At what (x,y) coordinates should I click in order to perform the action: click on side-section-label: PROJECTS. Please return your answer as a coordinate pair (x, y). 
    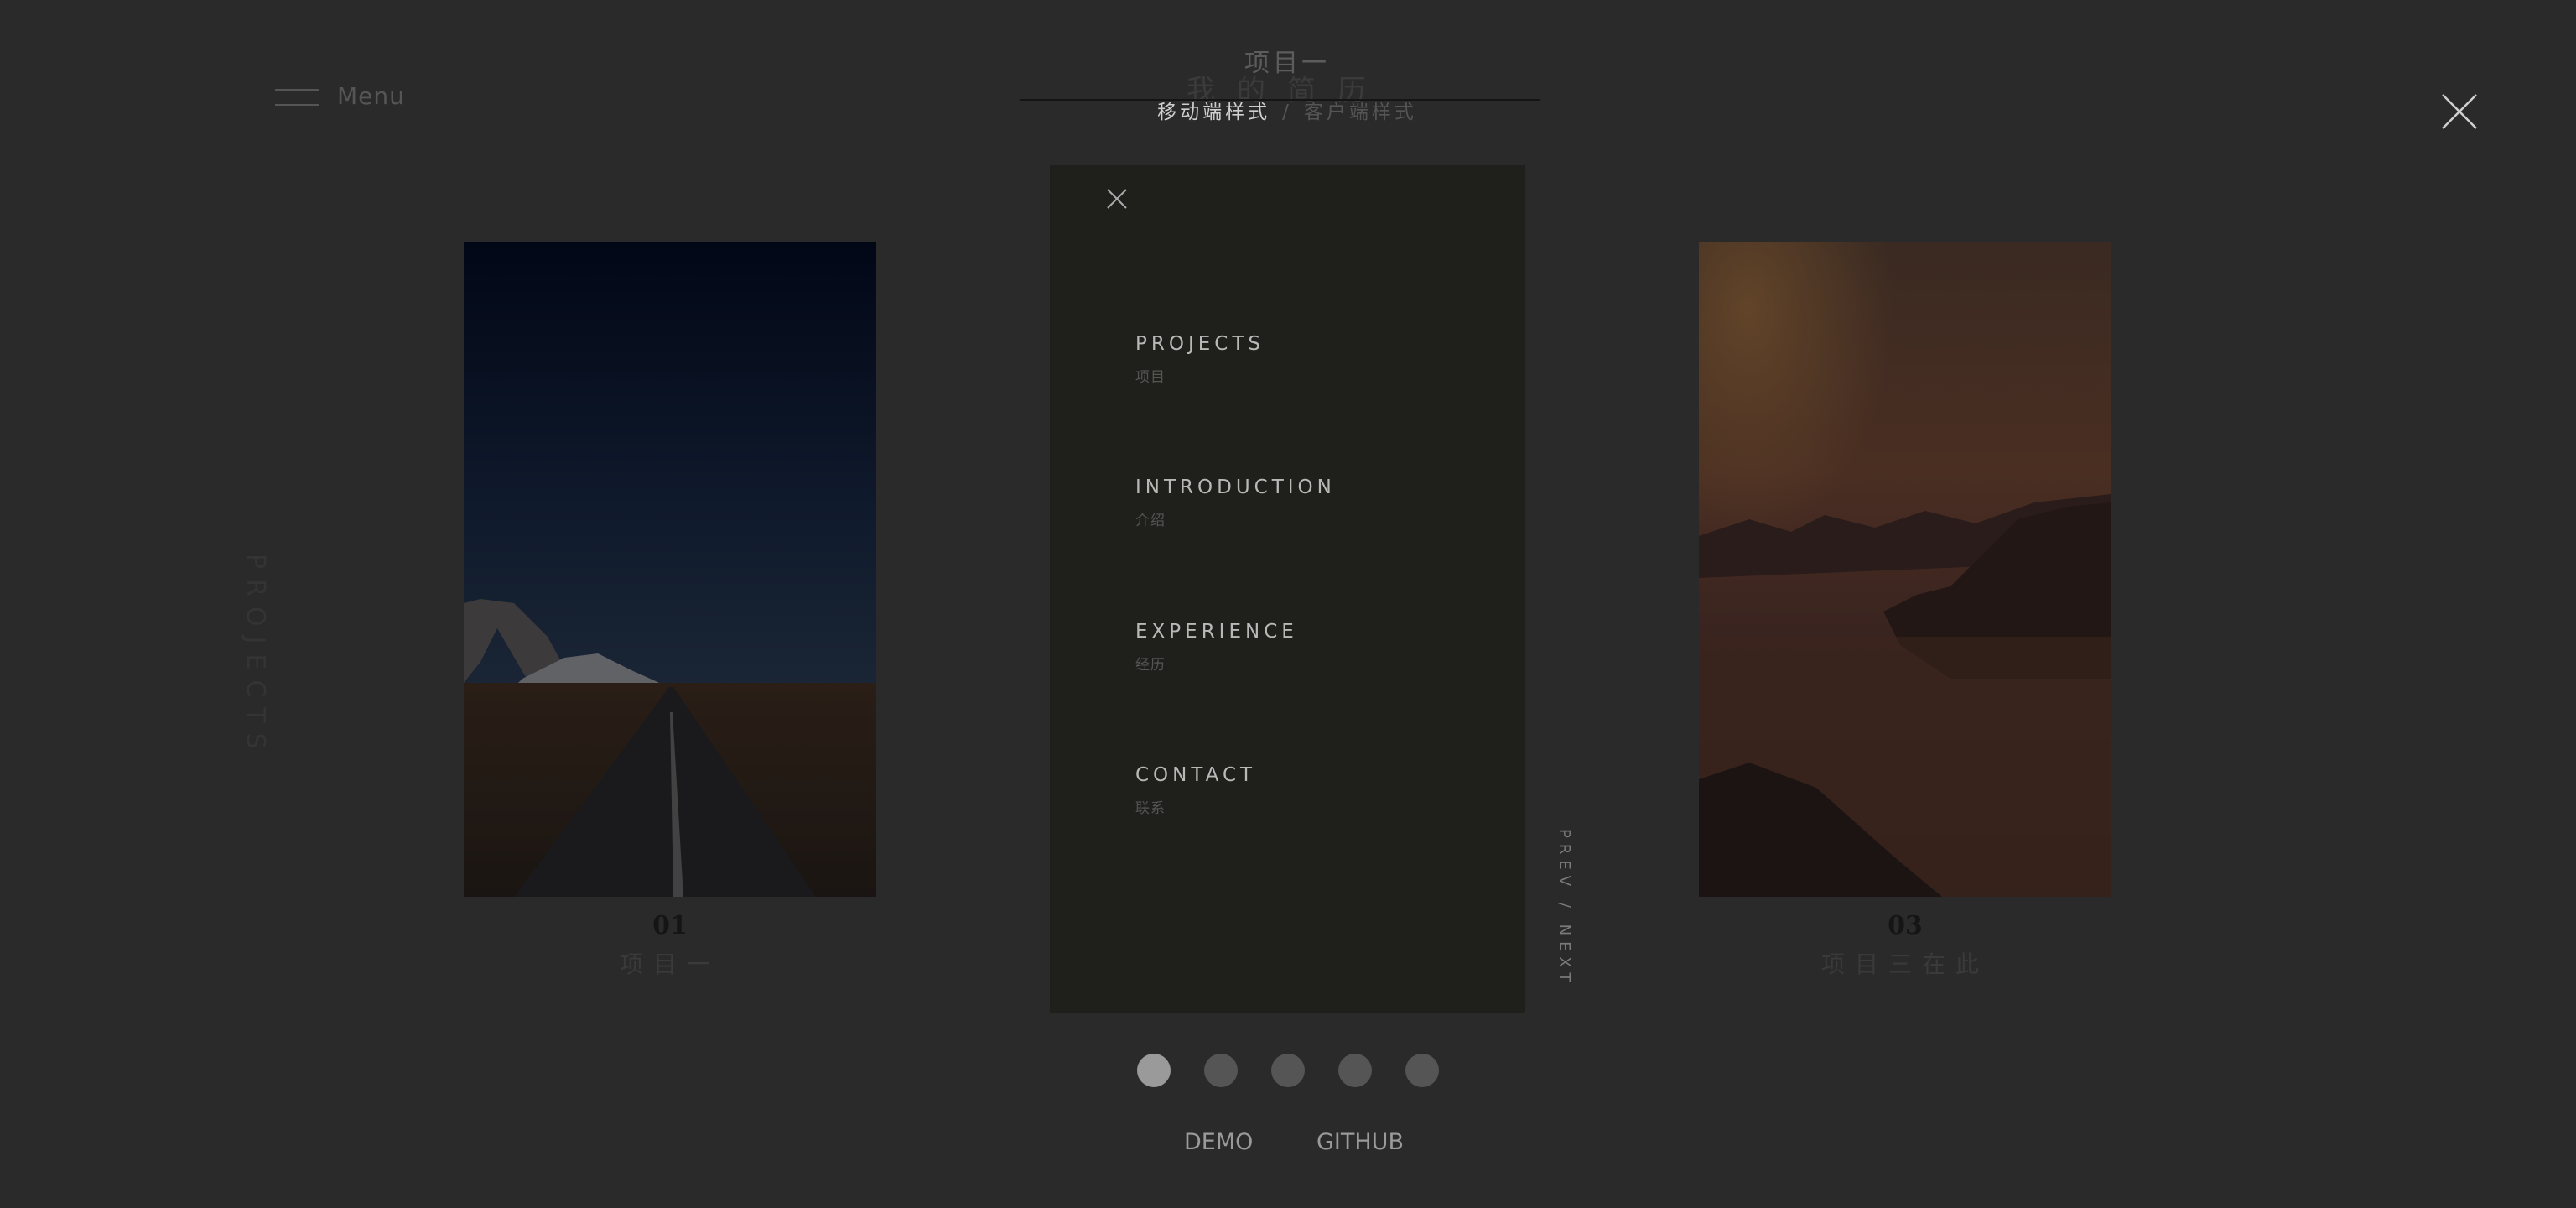
    Looking at the image, I should click on (255, 657).